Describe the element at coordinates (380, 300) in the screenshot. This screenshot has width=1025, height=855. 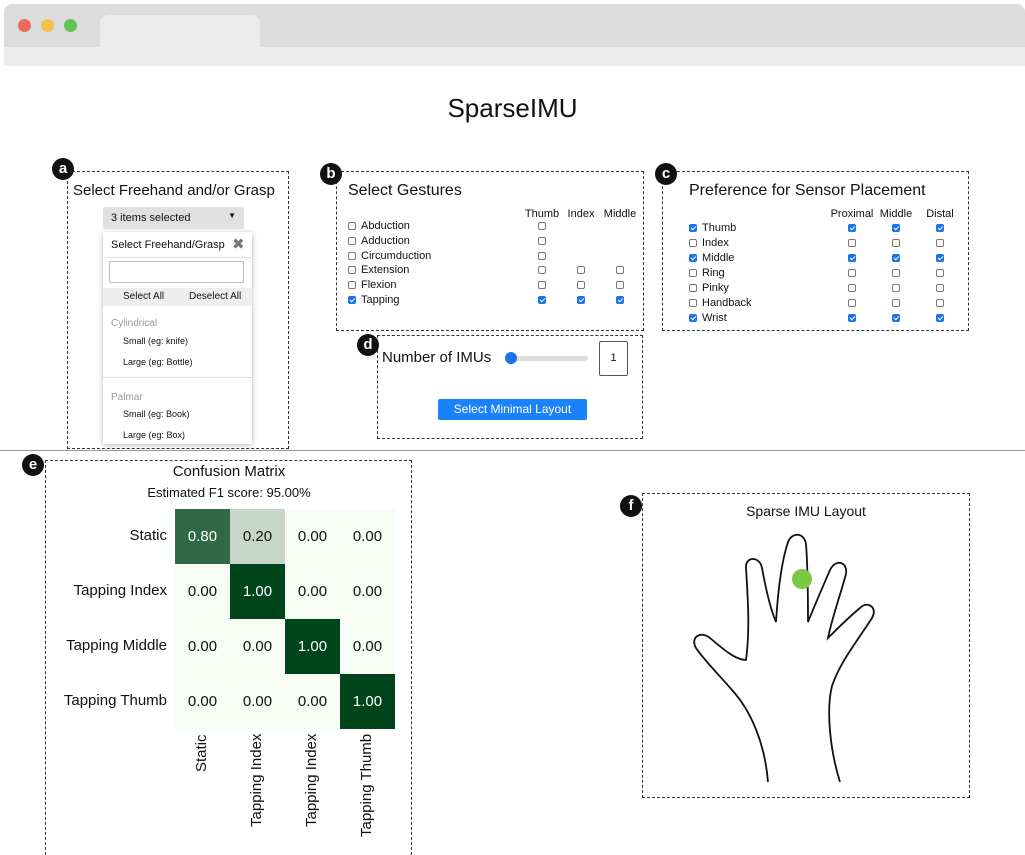
I see `gesture-label: Tapping` at that location.